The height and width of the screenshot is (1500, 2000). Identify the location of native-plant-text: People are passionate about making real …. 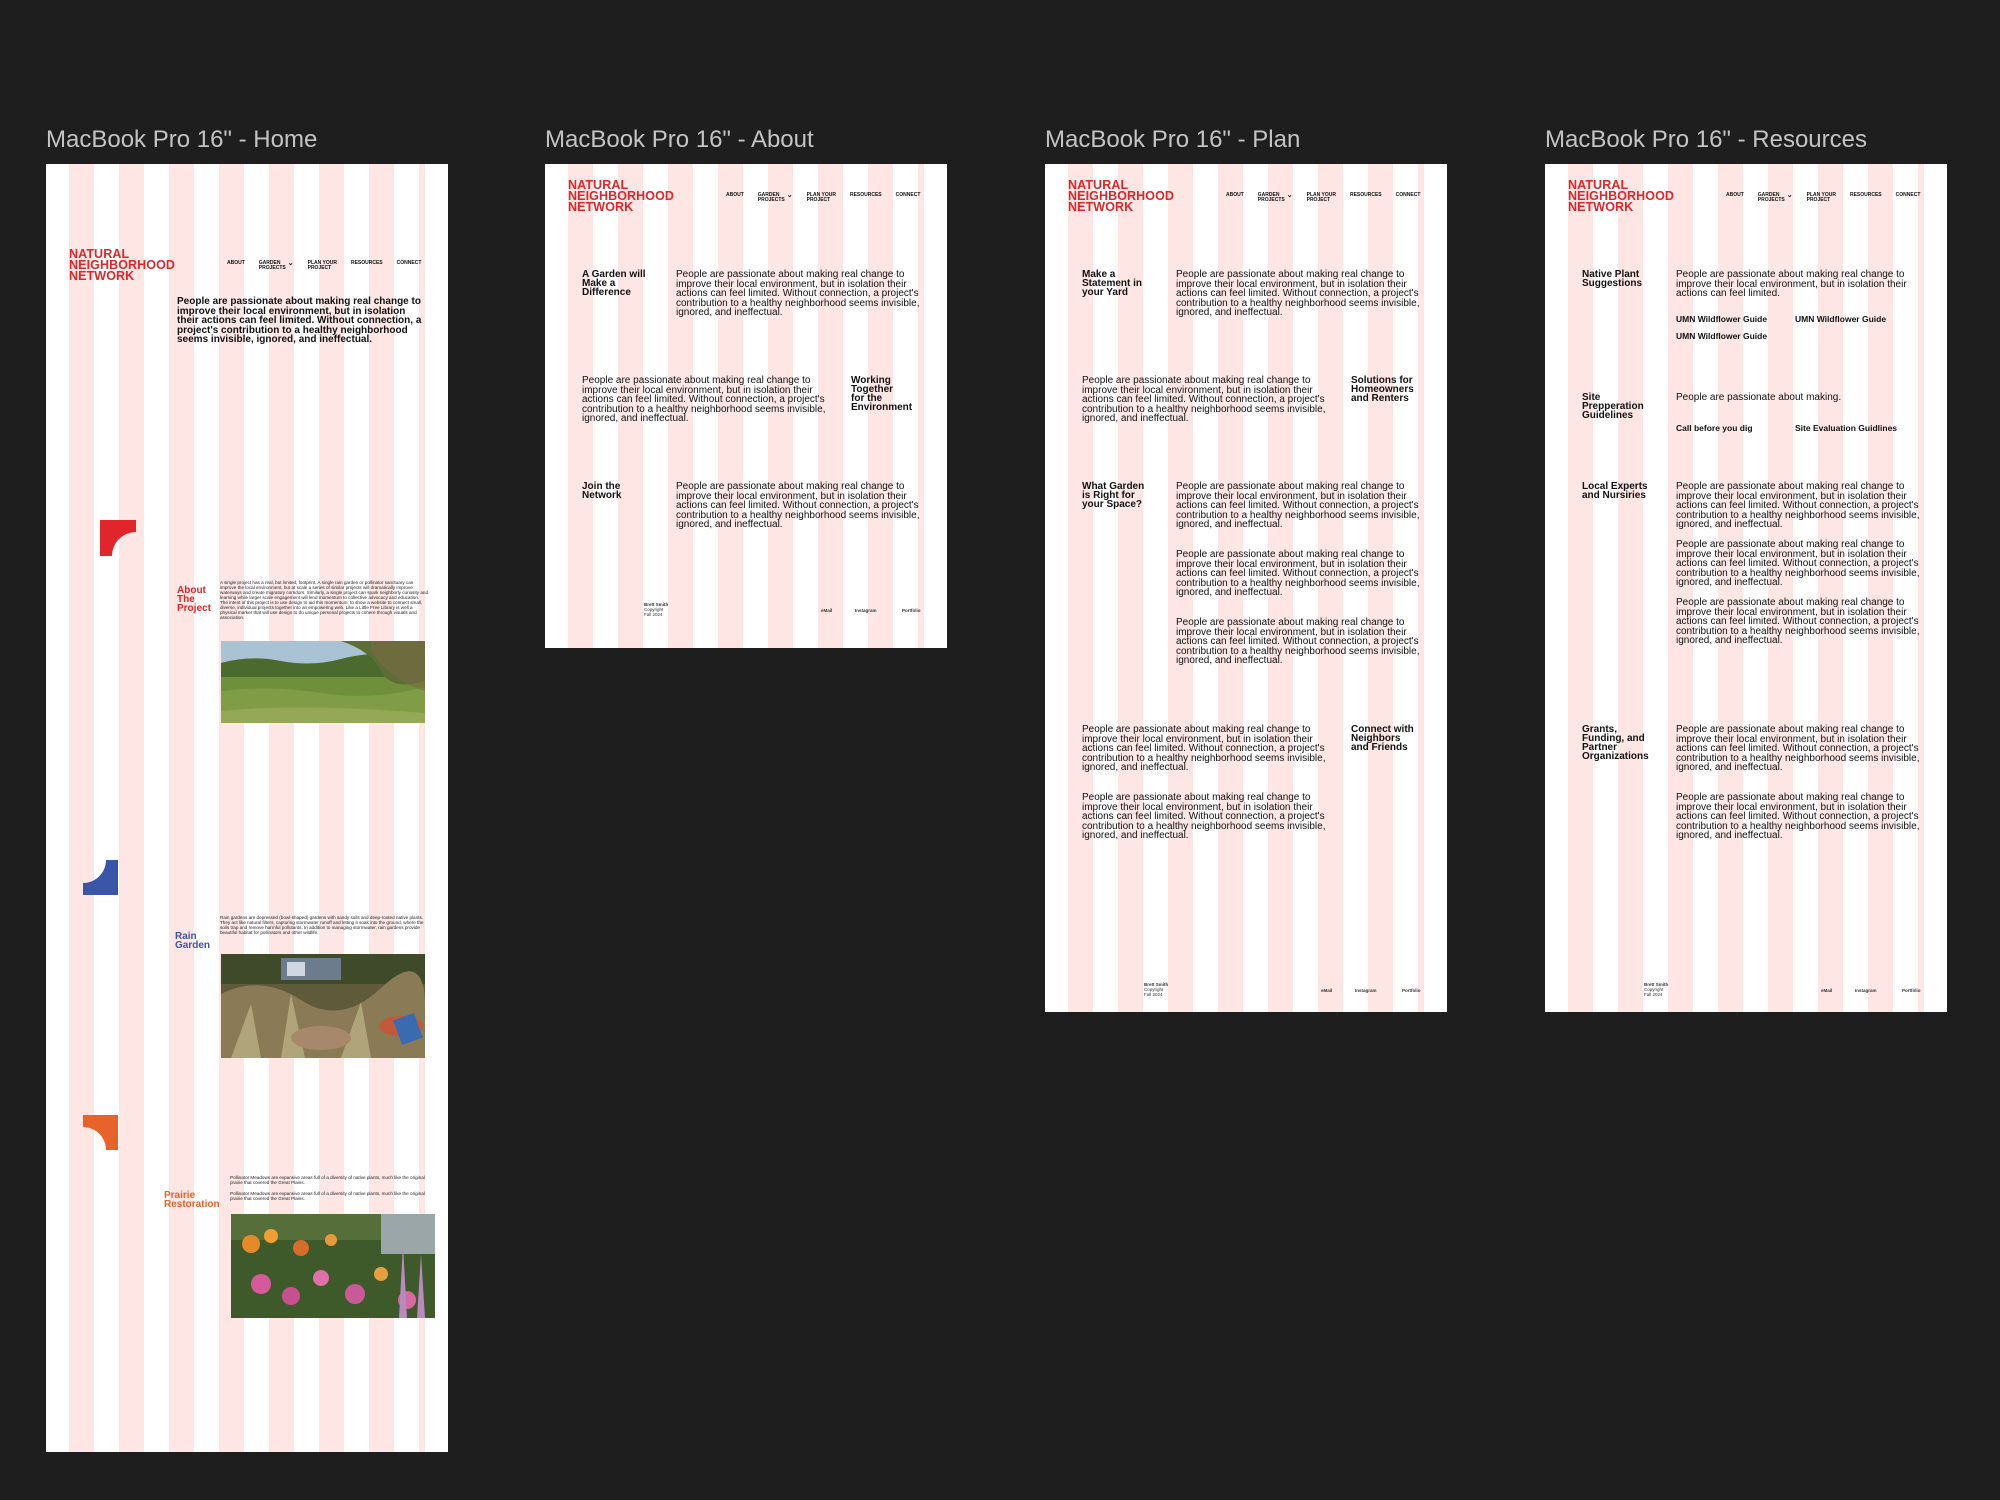
(1791, 284).